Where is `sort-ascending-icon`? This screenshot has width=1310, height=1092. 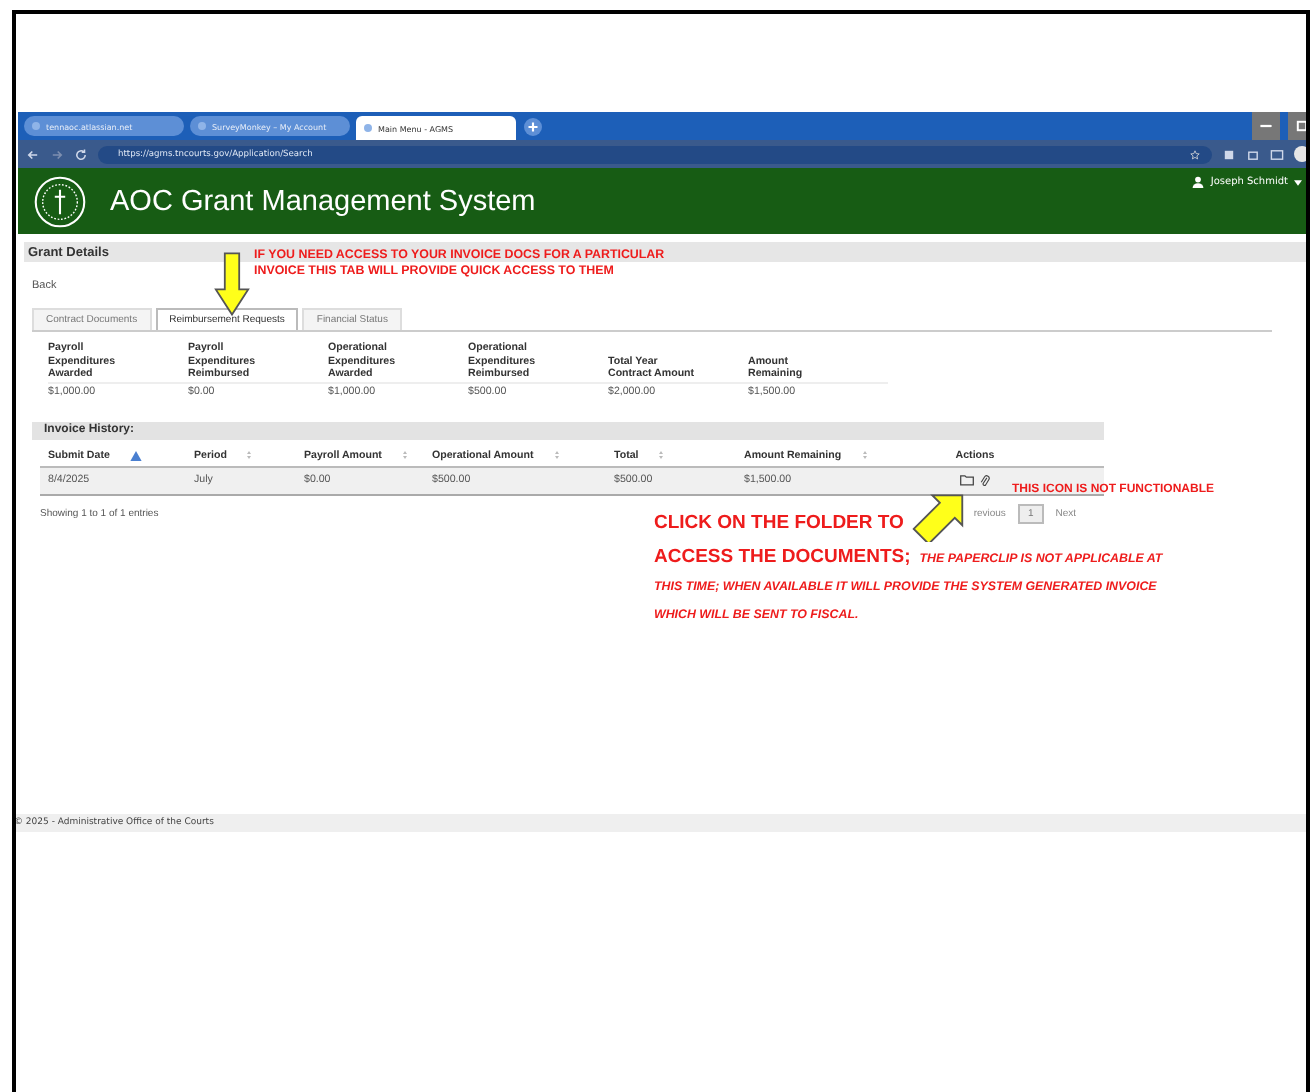 sort-ascending-icon is located at coordinates (135, 455).